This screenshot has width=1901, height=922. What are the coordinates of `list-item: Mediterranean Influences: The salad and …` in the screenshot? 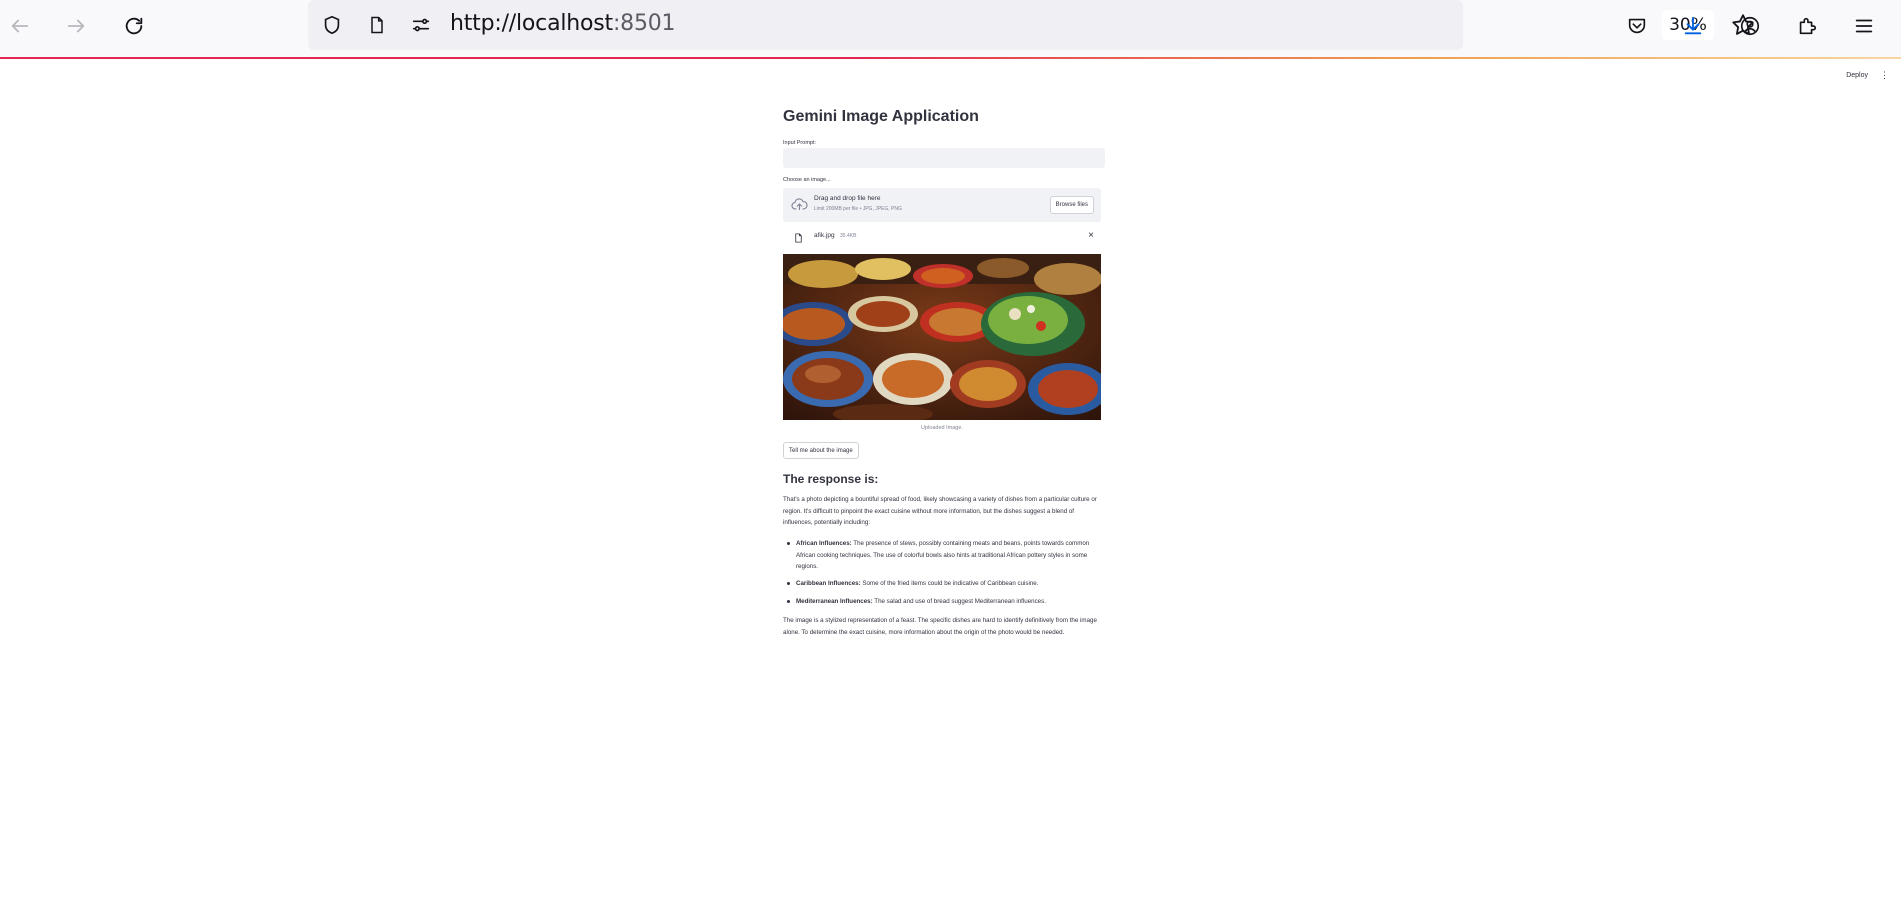 It's located at (944, 602).